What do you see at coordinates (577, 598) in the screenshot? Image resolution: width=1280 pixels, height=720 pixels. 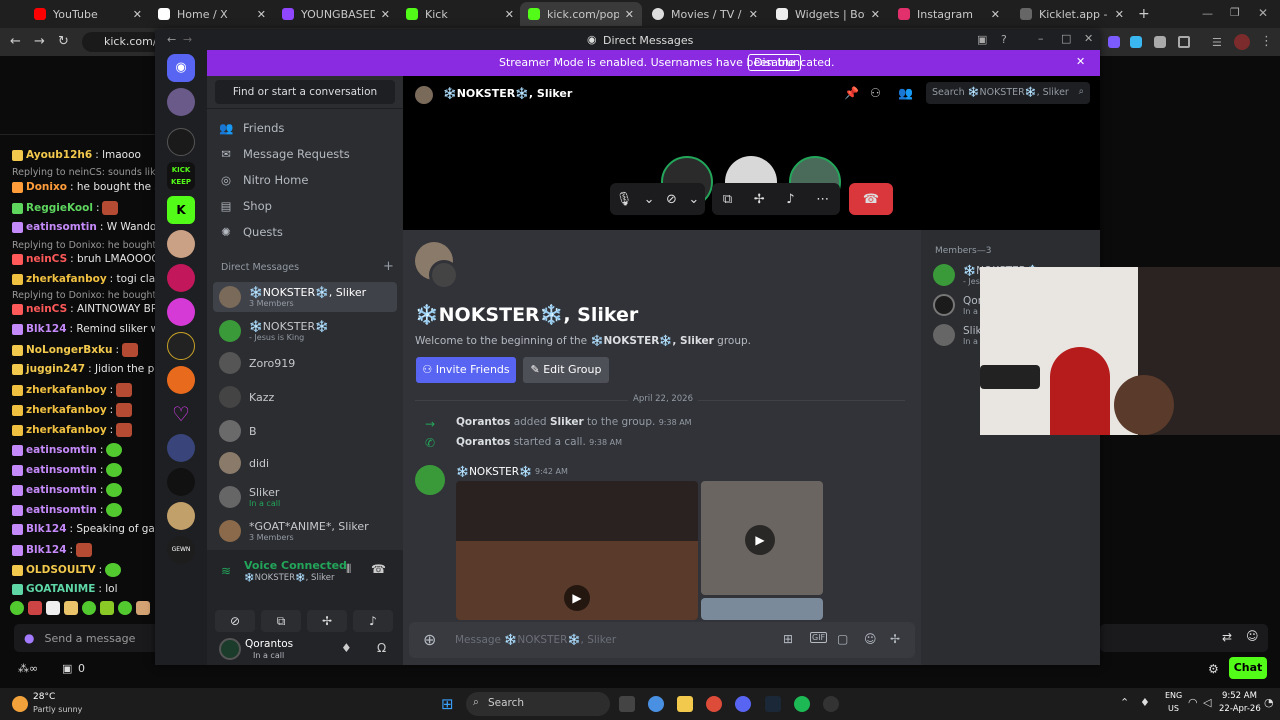 I see `play-icon: ▶` at bounding box center [577, 598].